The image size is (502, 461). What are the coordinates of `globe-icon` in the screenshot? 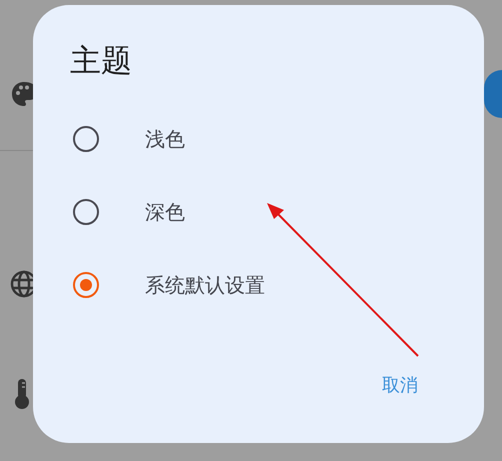 It's located at (21, 284).